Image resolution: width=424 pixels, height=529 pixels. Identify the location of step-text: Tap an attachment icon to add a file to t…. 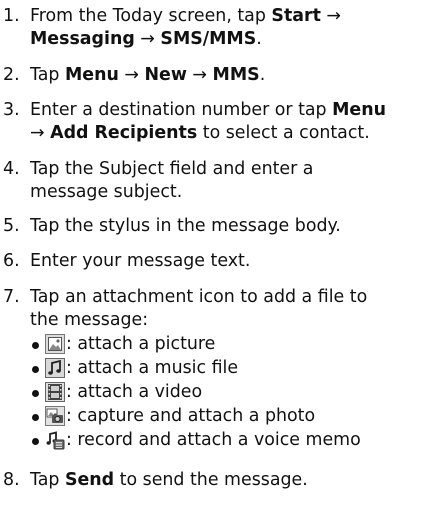
(227, 309).